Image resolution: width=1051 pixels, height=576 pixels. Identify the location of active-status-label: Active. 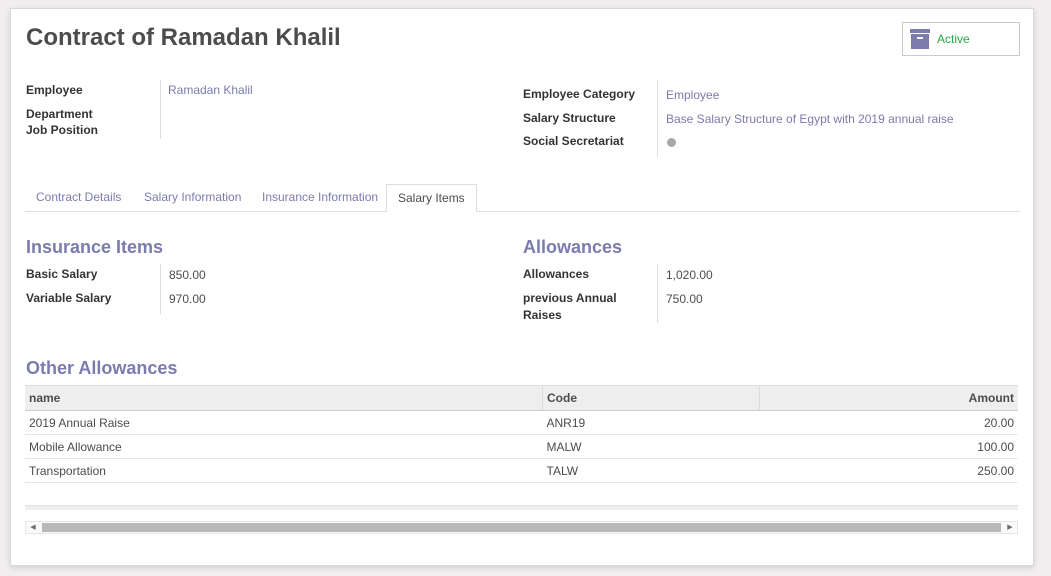
(953, 39).